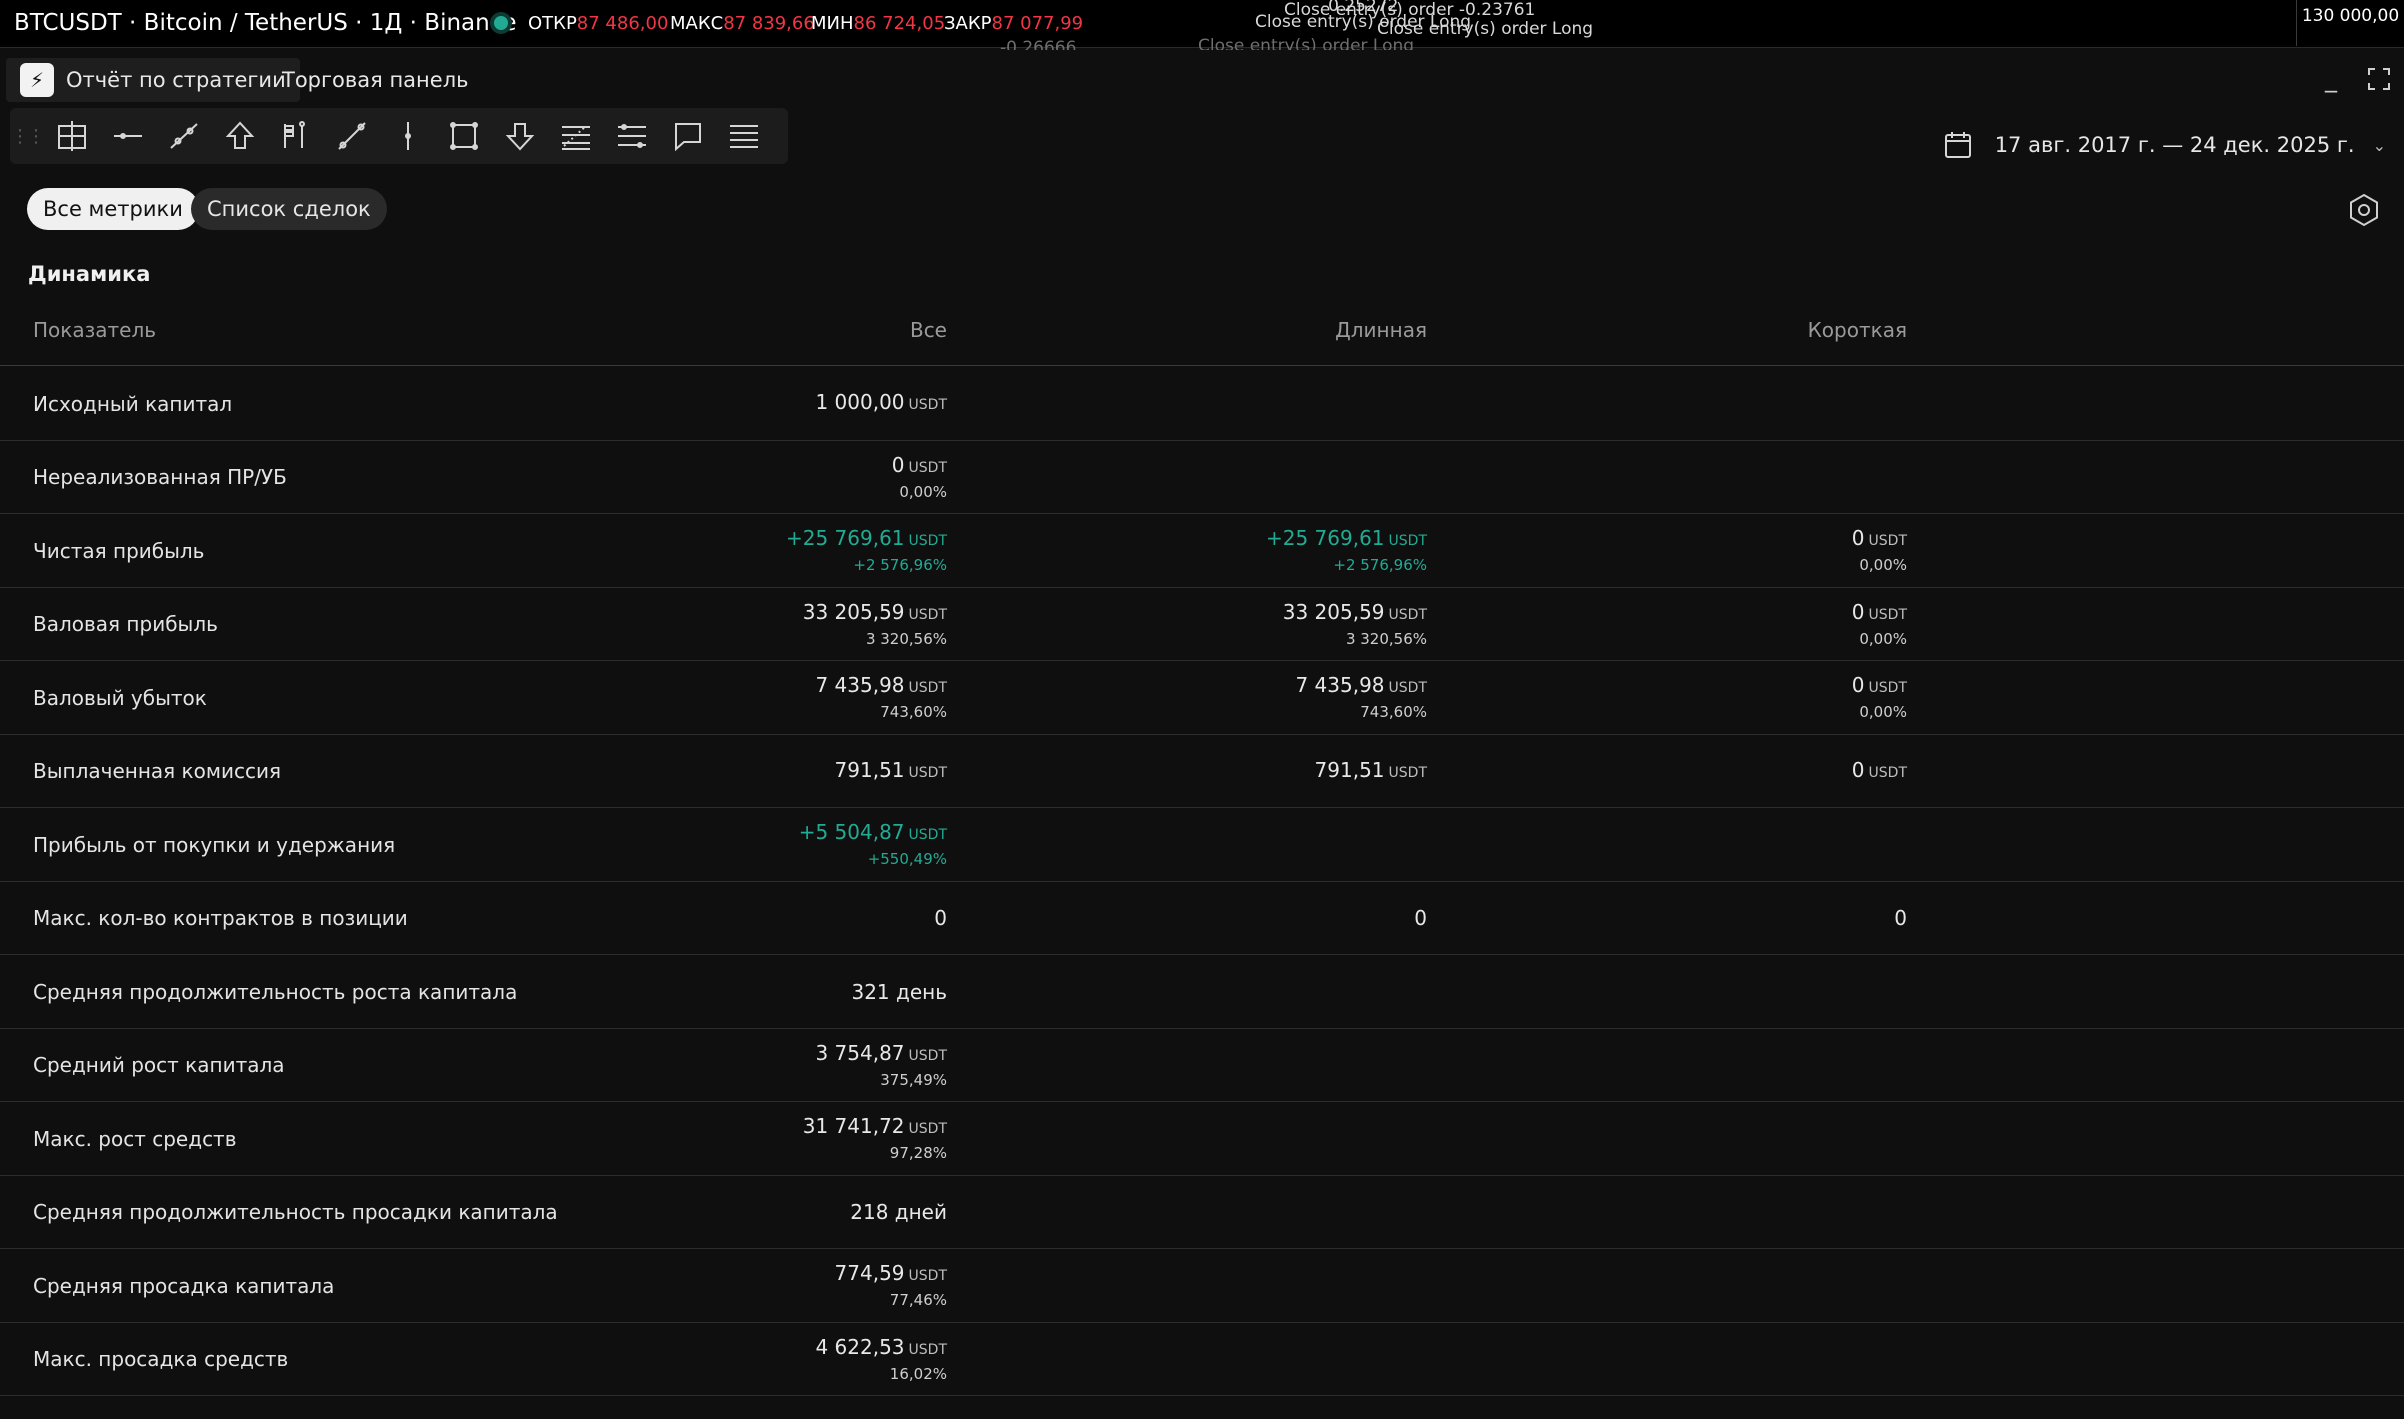 This screenshot has height=1419, width=2404. I want to click on cell-value: +25 769,61 USDT, so click(866, 539).